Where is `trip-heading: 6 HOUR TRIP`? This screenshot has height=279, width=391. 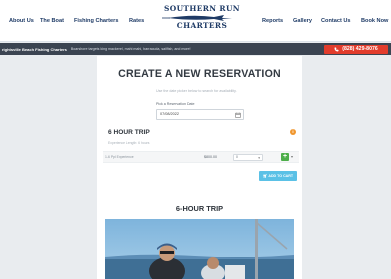
trip-heading: 6 HOUR TRIP is located at coordinates (129, 132).